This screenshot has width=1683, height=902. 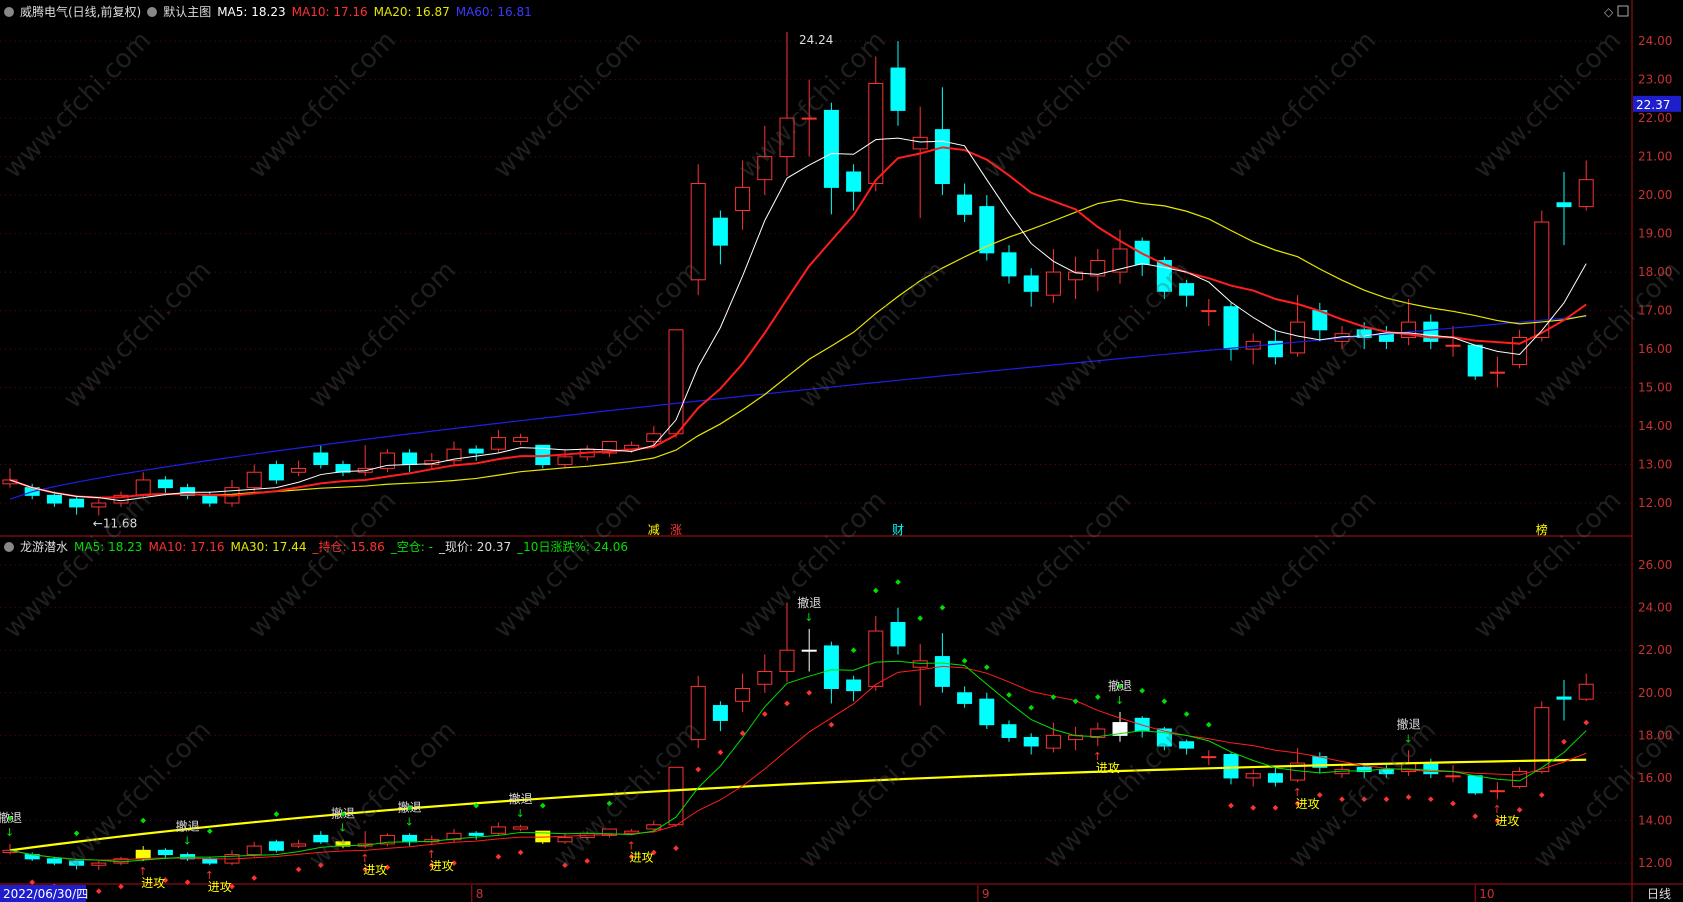 I want to click on sub-y-tick-label: 20.00, so click(x=1655, y=693).